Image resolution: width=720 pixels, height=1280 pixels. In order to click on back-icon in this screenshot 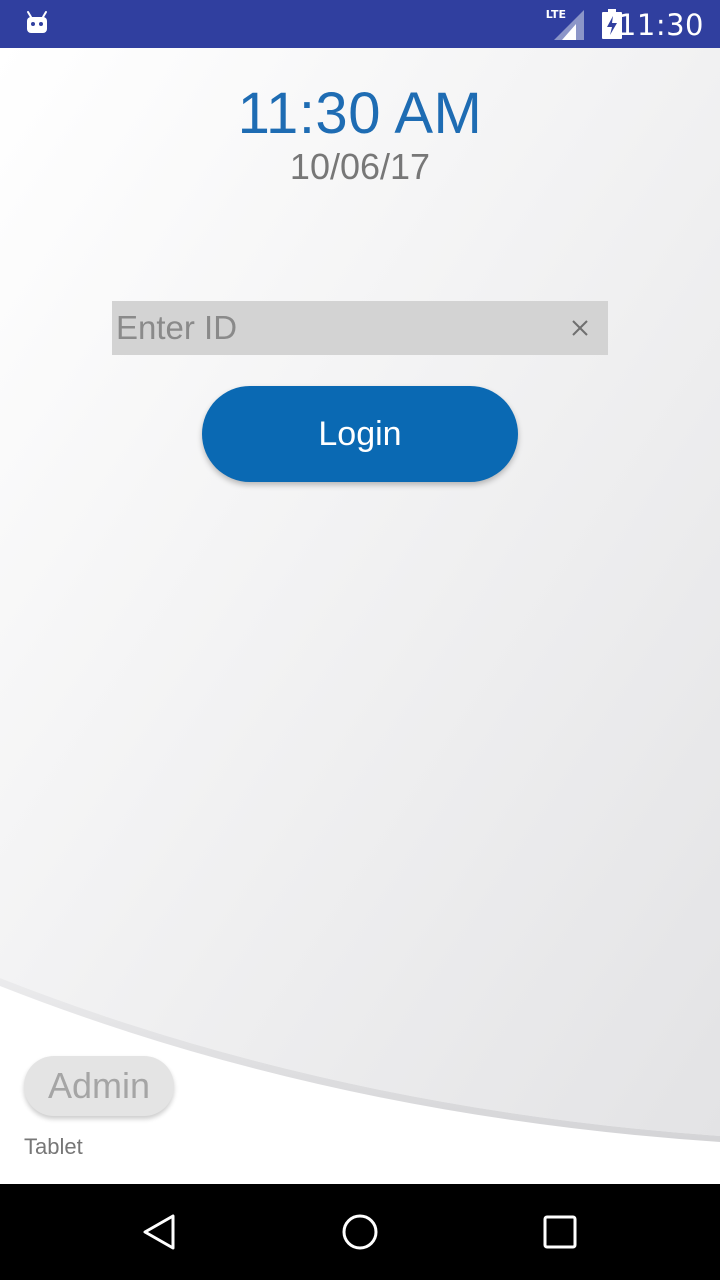, I will do `click(160, 1232)`.